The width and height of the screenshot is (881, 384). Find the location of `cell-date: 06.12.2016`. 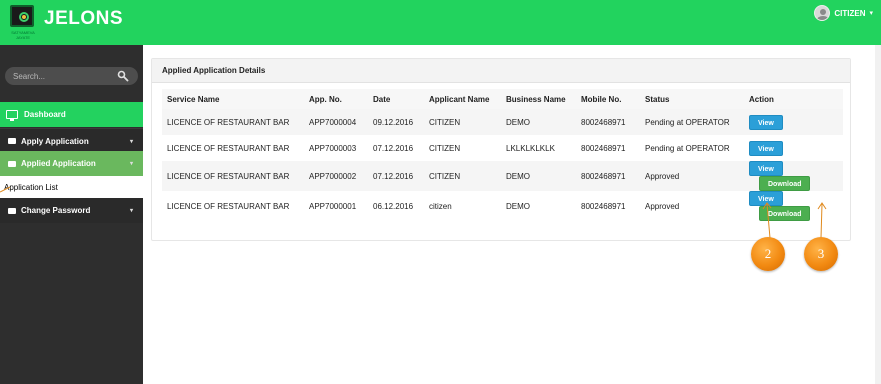

cell-date: 06.12.2016 is located at coordinates (396, 206).